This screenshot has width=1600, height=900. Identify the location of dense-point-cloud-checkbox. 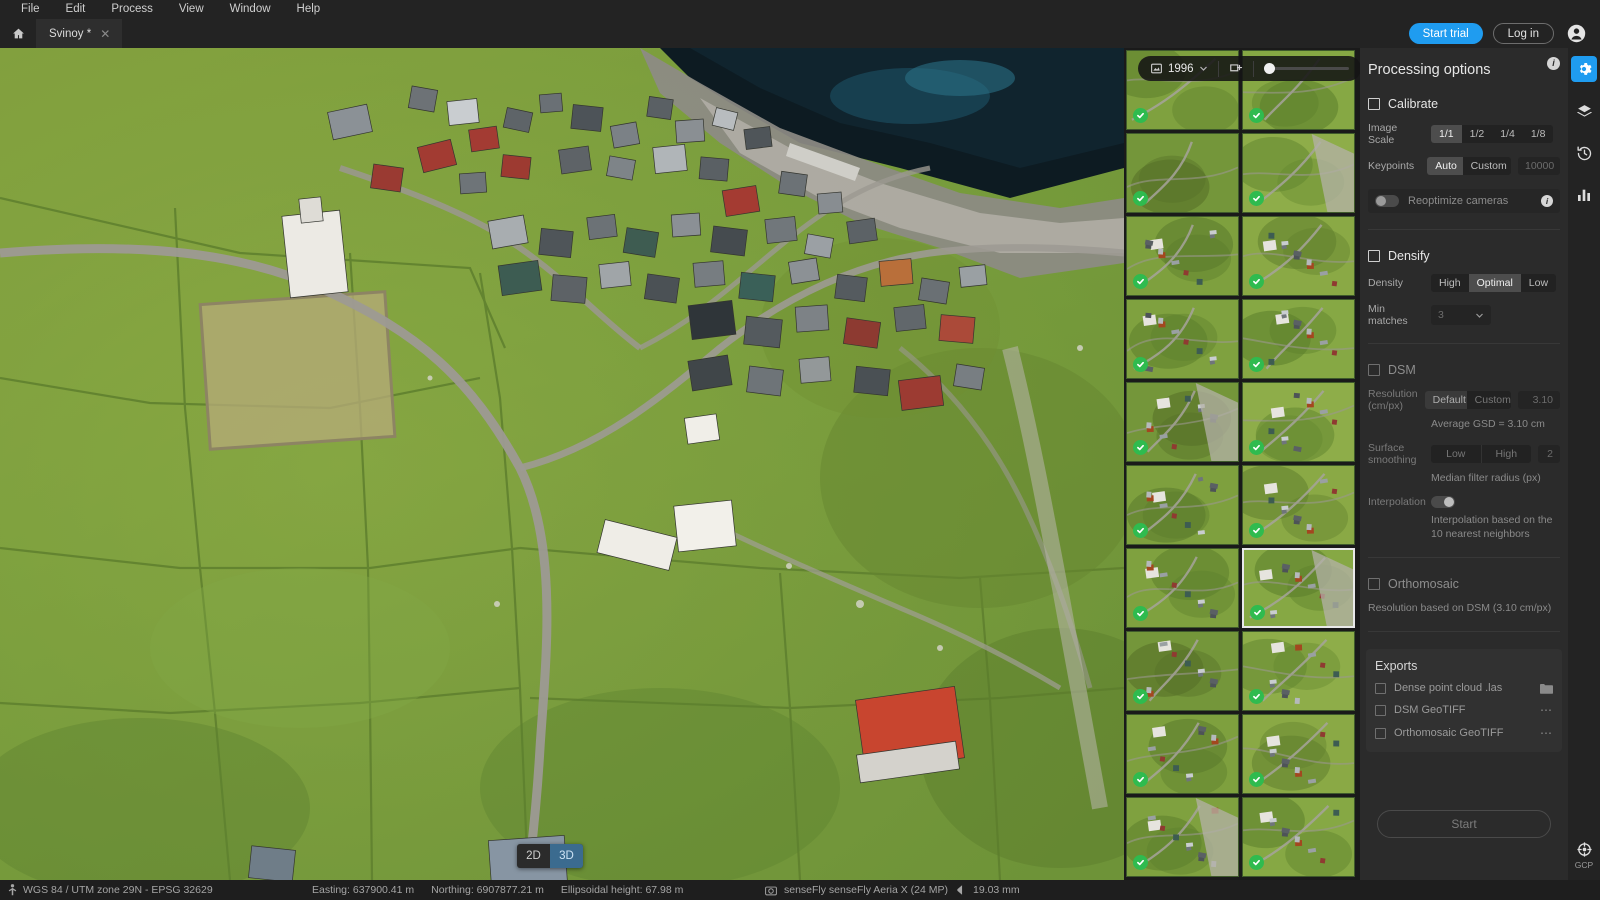
(1380, 688).